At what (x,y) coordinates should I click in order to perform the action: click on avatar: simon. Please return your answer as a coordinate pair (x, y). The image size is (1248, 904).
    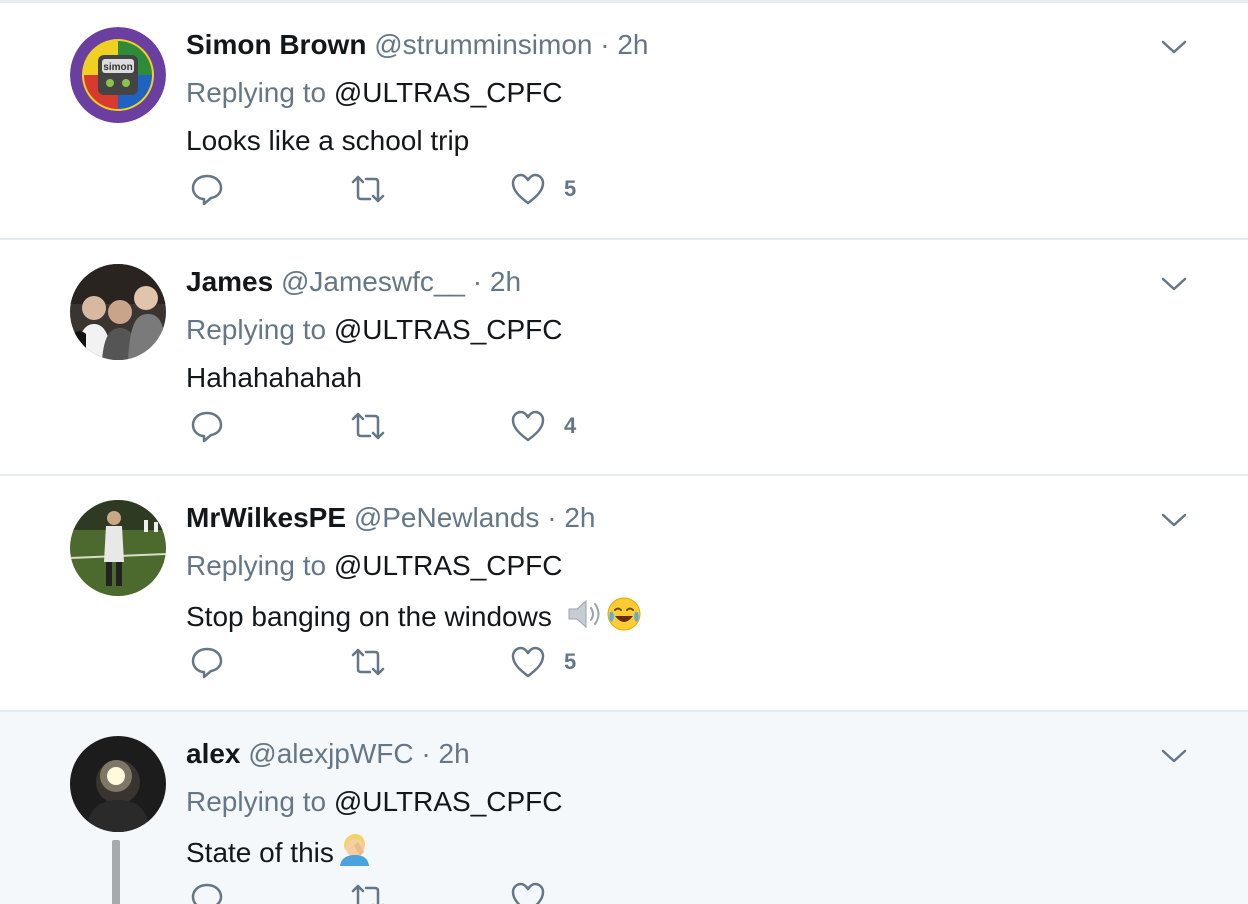
    Looking at the image, I should click on (118, 75).